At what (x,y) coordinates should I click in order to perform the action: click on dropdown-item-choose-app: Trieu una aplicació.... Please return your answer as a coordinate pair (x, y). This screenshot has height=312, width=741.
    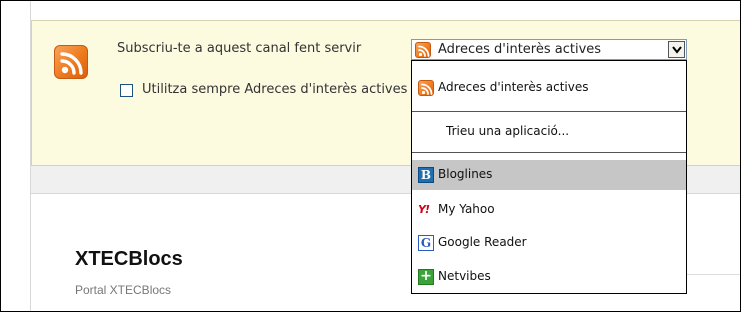
    Looking at the image, I should click on (549, 132).